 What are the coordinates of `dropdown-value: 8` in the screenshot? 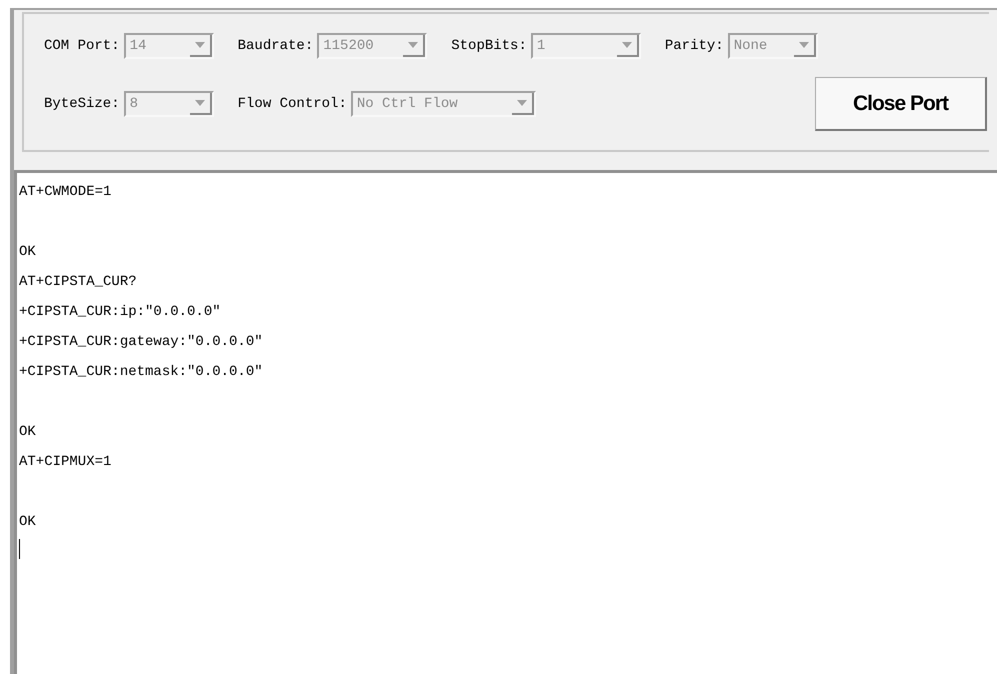 It's located at (134, 104).